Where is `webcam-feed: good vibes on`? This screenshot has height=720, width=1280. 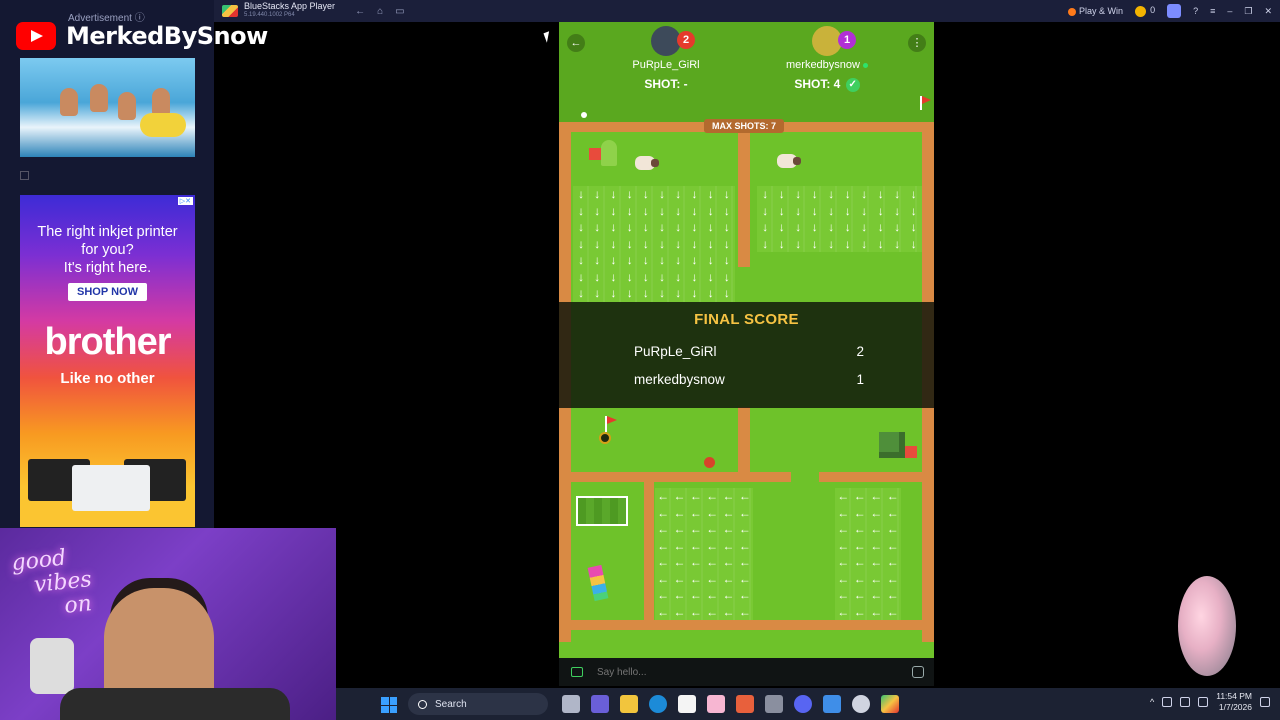 webcam-feed: good vibes on is located at coordinates (168, 624).